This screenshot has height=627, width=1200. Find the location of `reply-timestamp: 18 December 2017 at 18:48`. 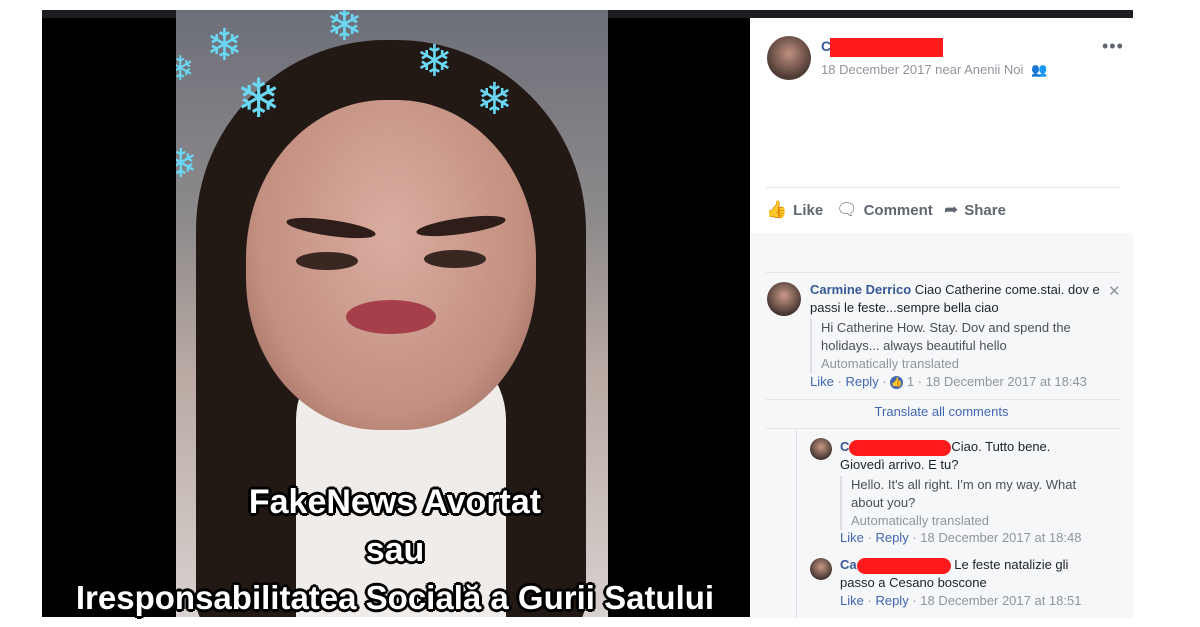

reply-timestamp: 18 December 2017 at 18:48 is located at coordinates (1000, 537).